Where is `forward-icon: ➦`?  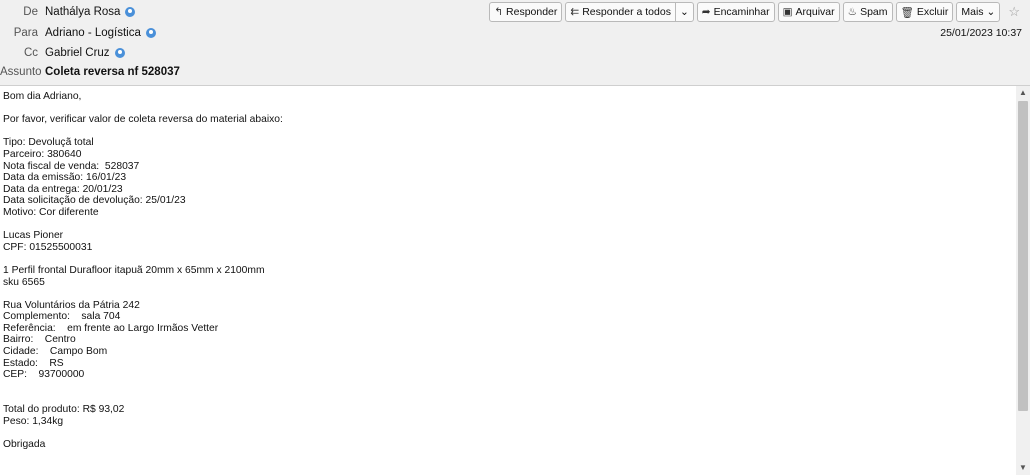
forward-icon: ➦ is located at coordinates (706, 12).